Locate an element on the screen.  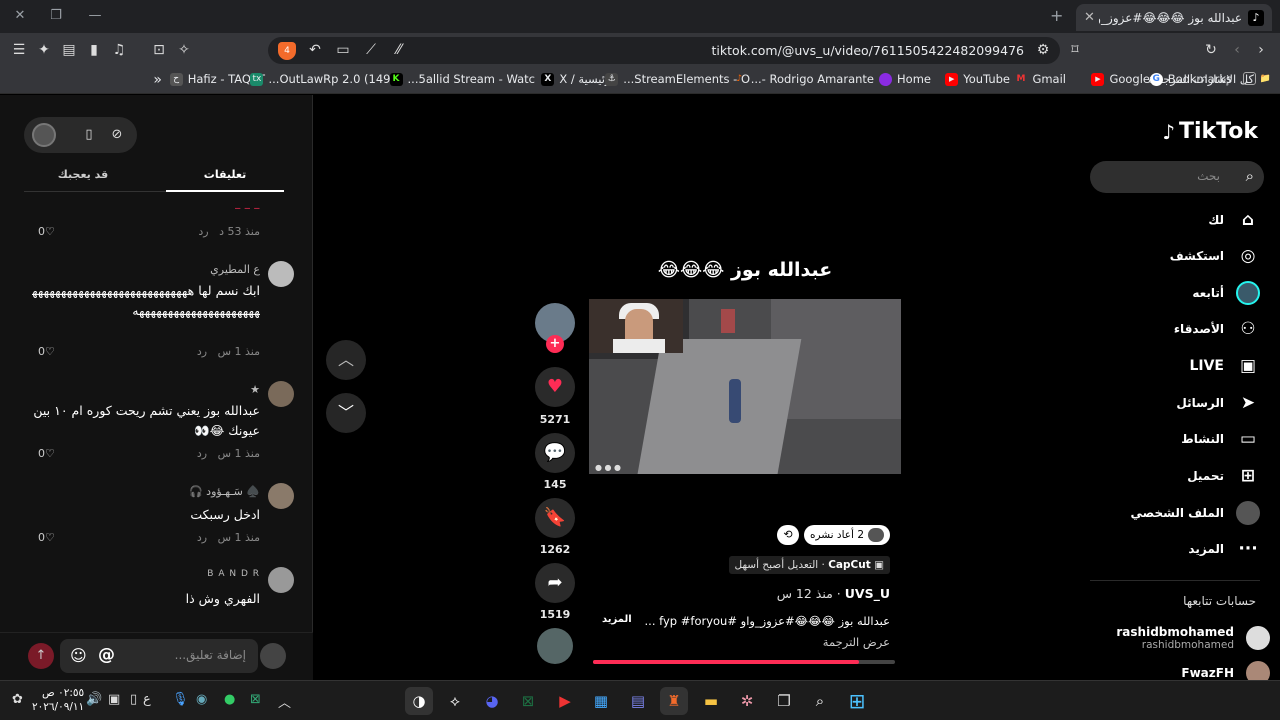
reload-icon: ↻ is located at coordinates (1211, 50).